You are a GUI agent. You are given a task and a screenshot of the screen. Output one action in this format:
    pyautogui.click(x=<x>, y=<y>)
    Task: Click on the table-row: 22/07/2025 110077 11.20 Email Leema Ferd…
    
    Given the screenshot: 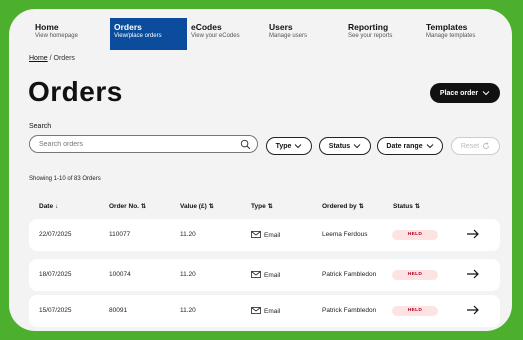 What is the action you would take?
    pyautogui.click(x=264, y=235)
    